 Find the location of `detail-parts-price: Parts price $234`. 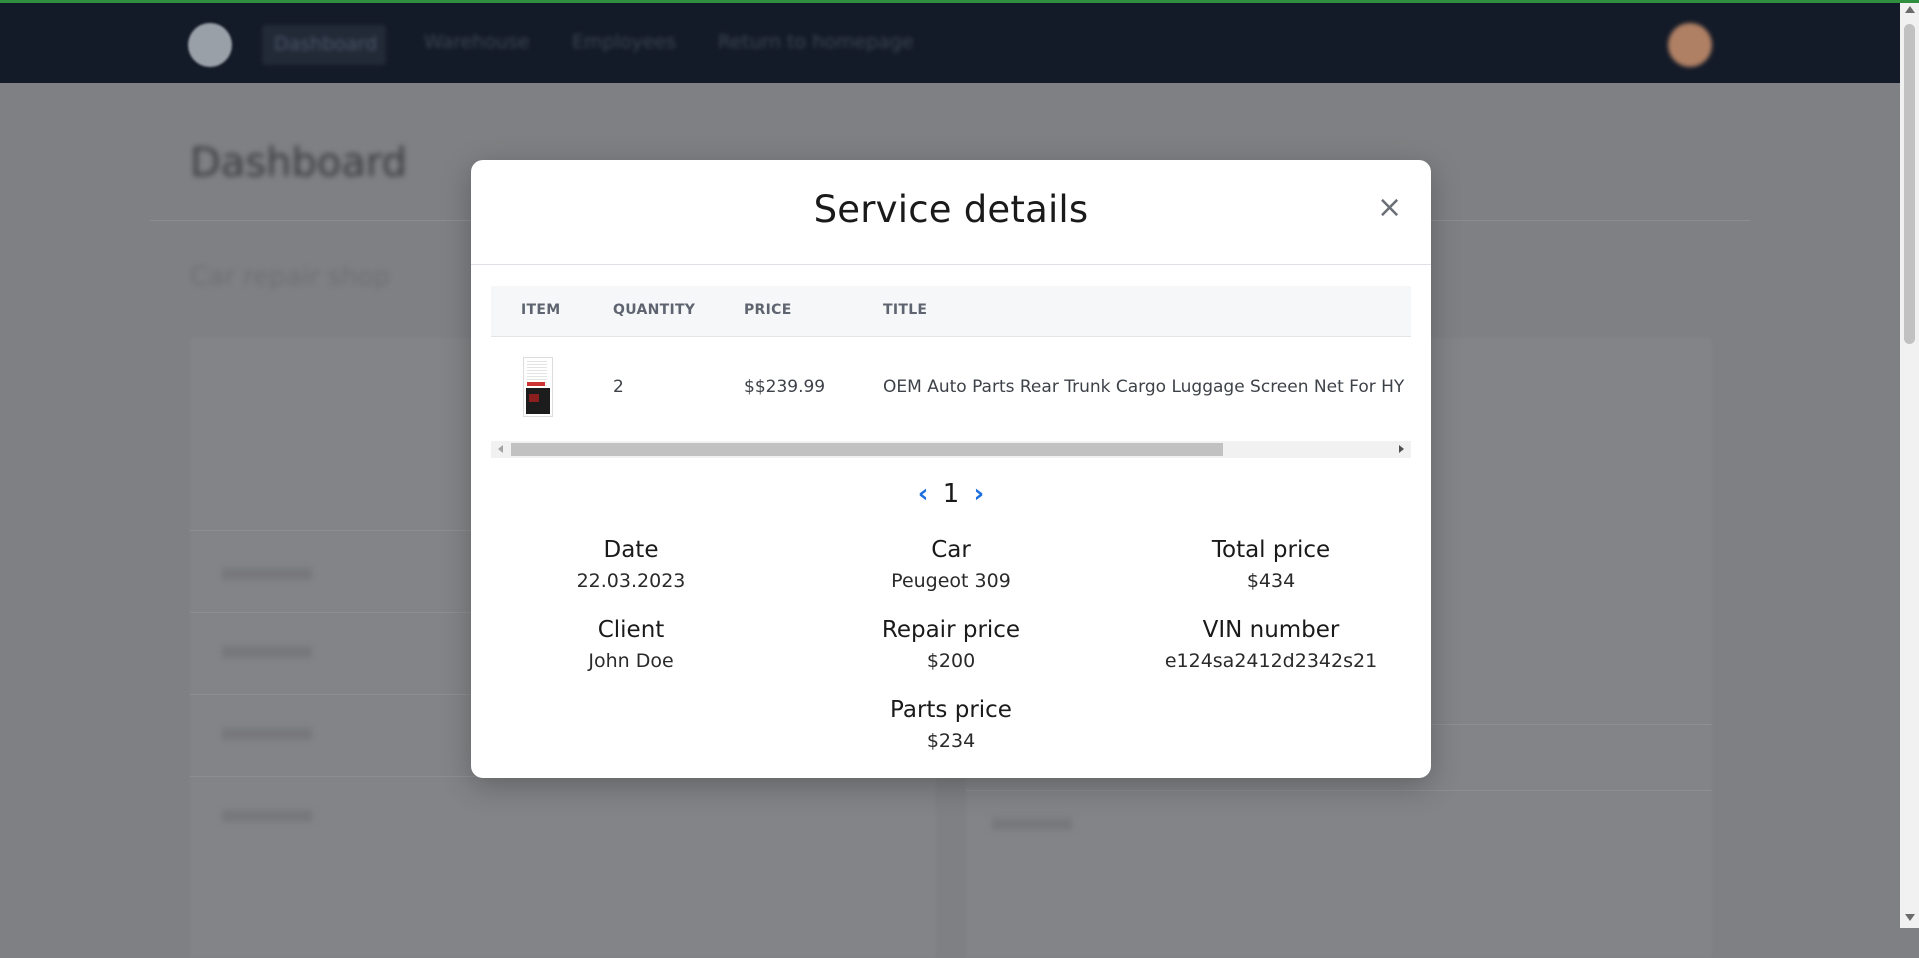

detail-parts-price: Parts price $234 is located at coordinates (951, 724).